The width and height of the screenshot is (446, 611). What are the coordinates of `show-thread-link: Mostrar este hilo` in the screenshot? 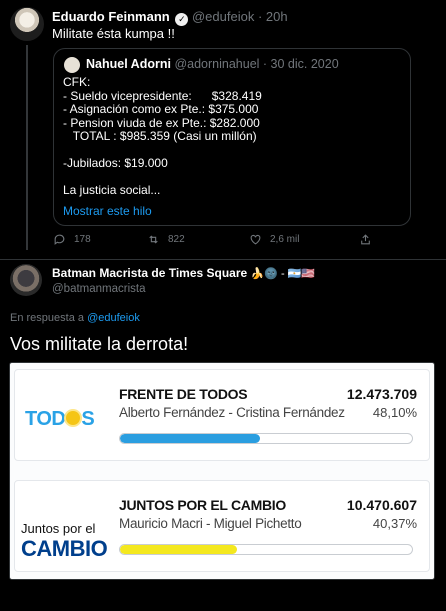 It's located at (107, 211).